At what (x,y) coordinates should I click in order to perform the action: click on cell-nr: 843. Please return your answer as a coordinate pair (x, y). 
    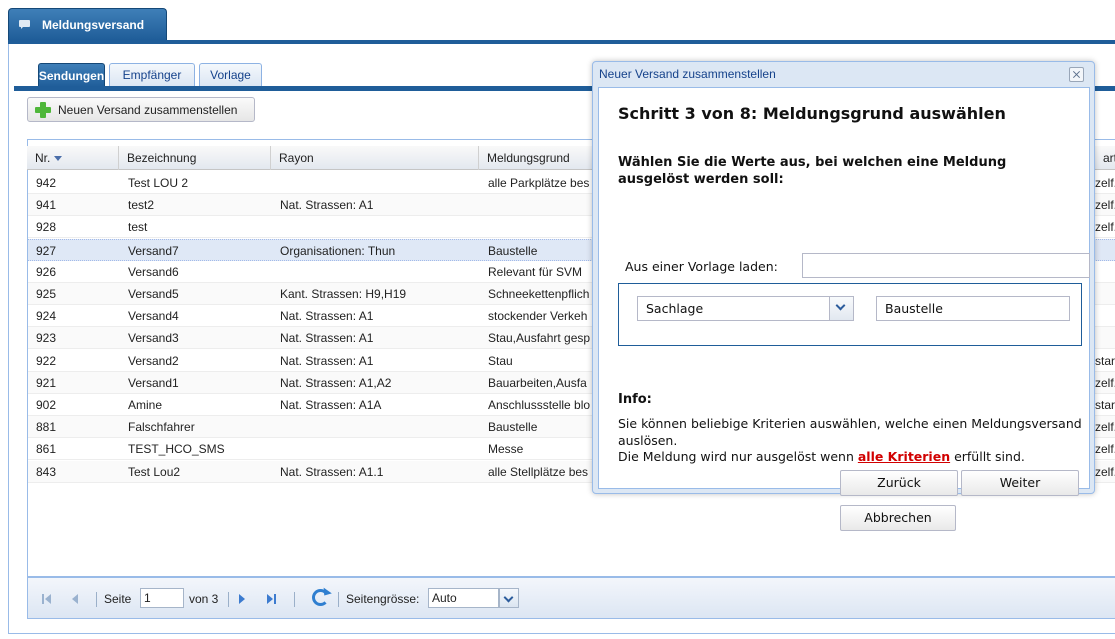
    Looking at the image, I should click on (46, 471).